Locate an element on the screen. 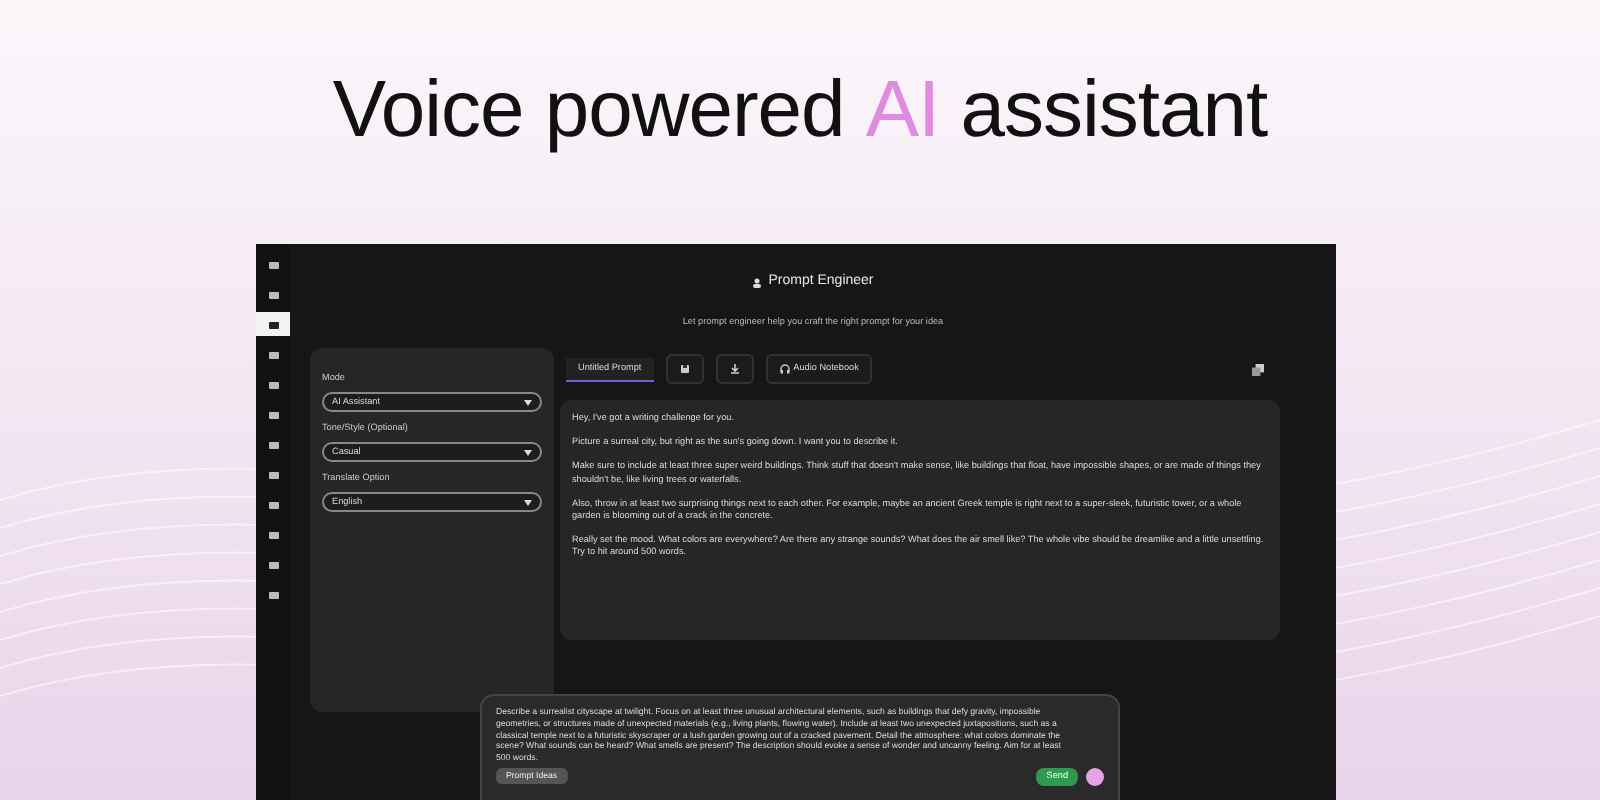  save-button is located at coordinates (684, 369).